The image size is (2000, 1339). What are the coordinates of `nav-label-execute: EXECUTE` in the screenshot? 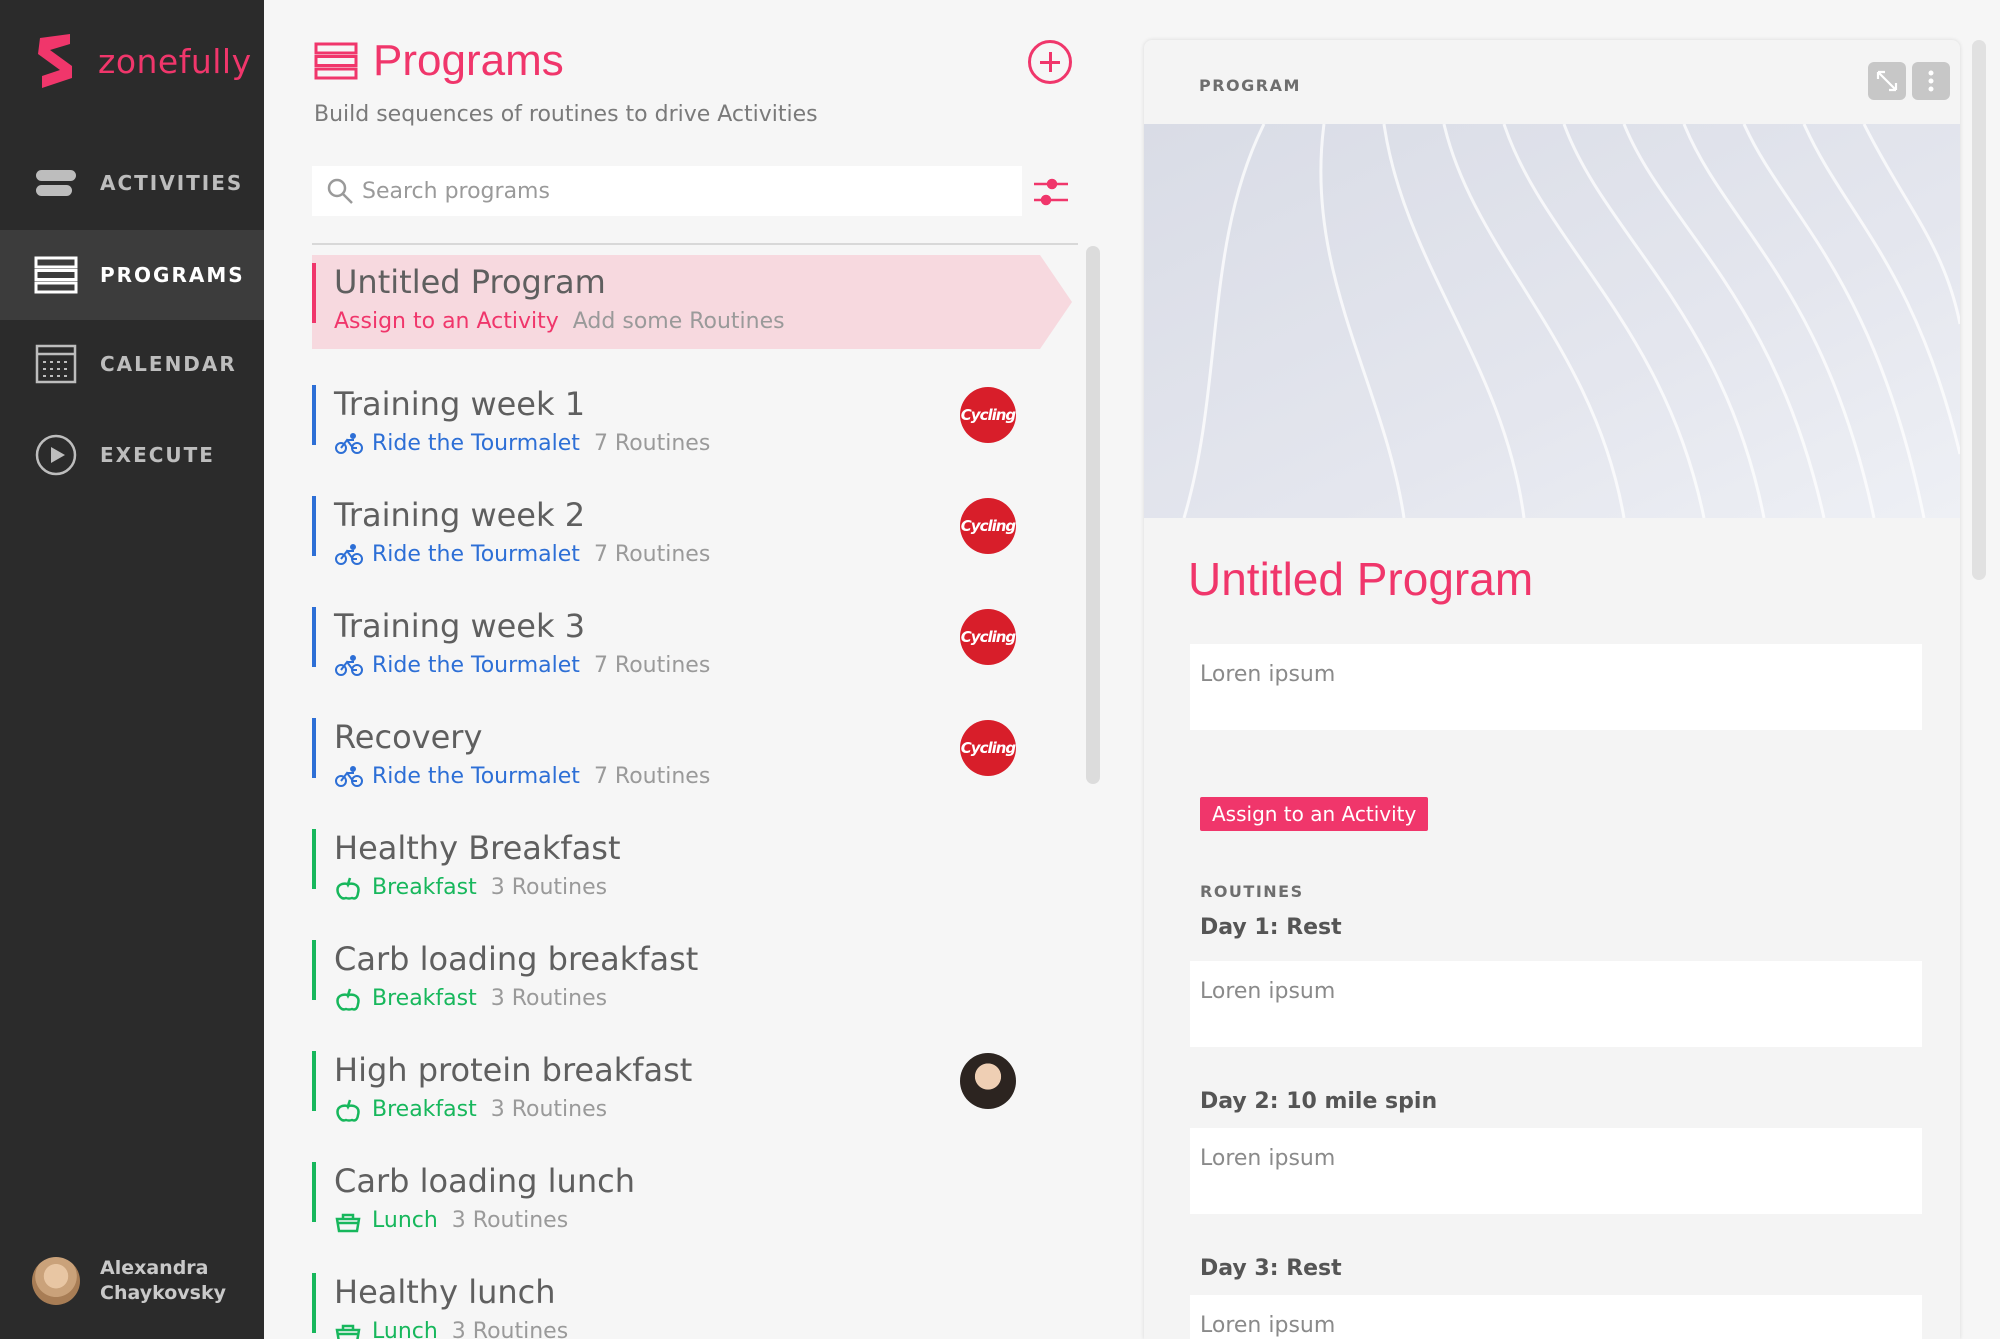 It's located at (157, 455).